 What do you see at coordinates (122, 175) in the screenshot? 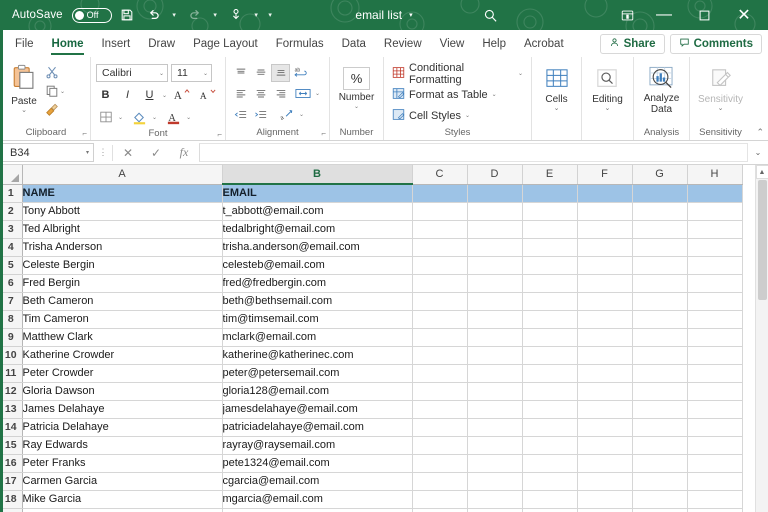
I see `column-header-a: A` at bounding box center [122, 175].